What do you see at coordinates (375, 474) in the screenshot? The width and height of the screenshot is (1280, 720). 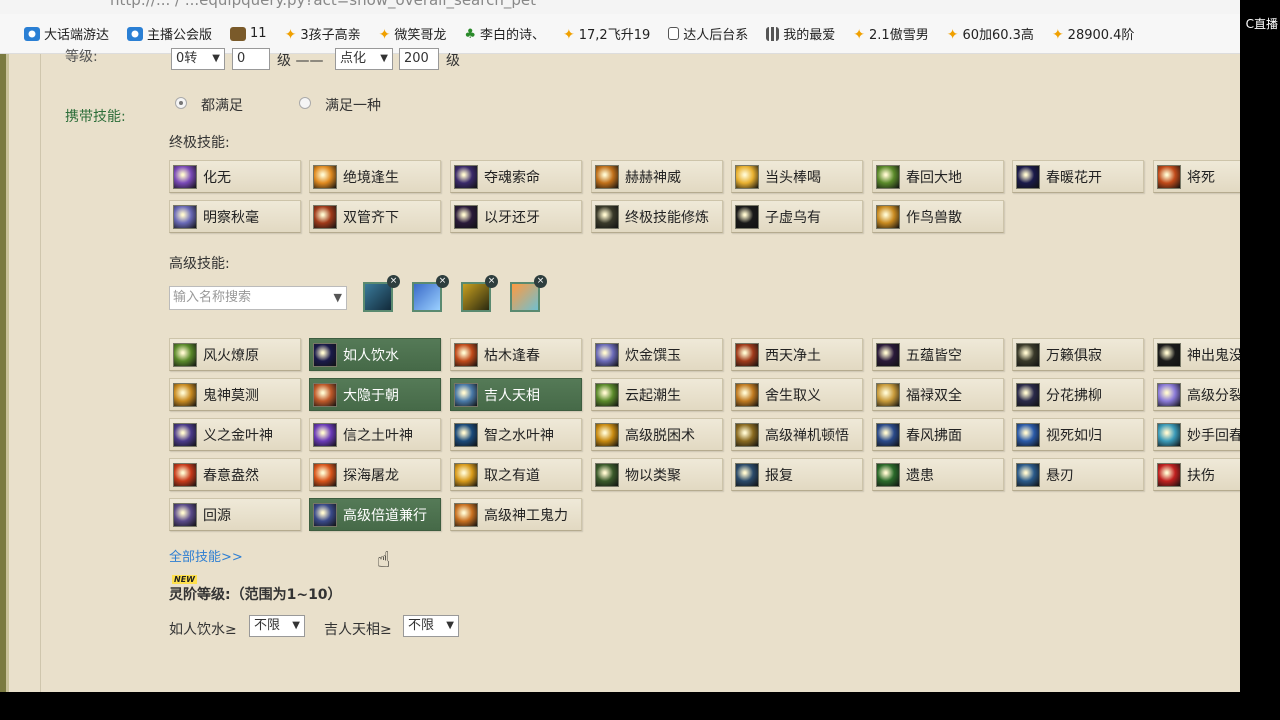 I see `skill-button: 探海屠龙` at bounding box center [375, 474].